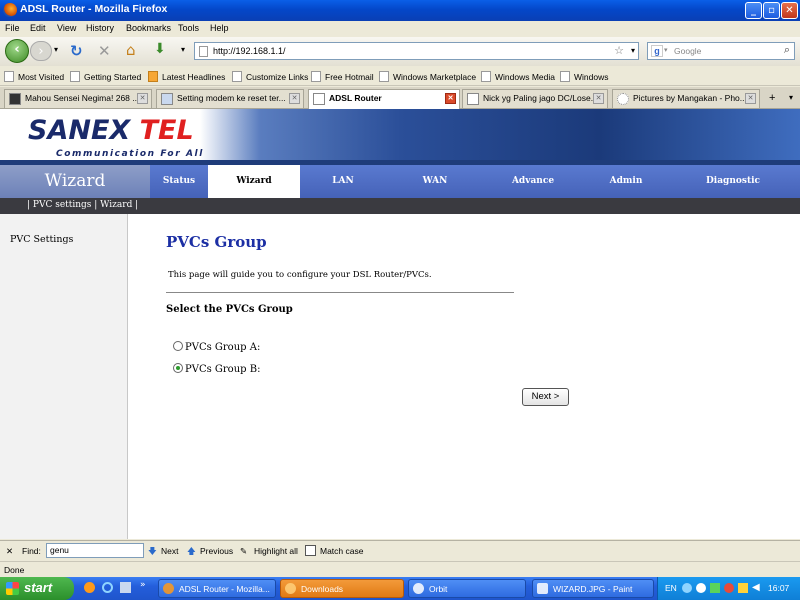 This screenshot has width=800, height=600. What do you see at coordinates (143, 585) in the screenshot?
I see `quicklaunch-expand-icon: »` at bounding box center [143, 585].